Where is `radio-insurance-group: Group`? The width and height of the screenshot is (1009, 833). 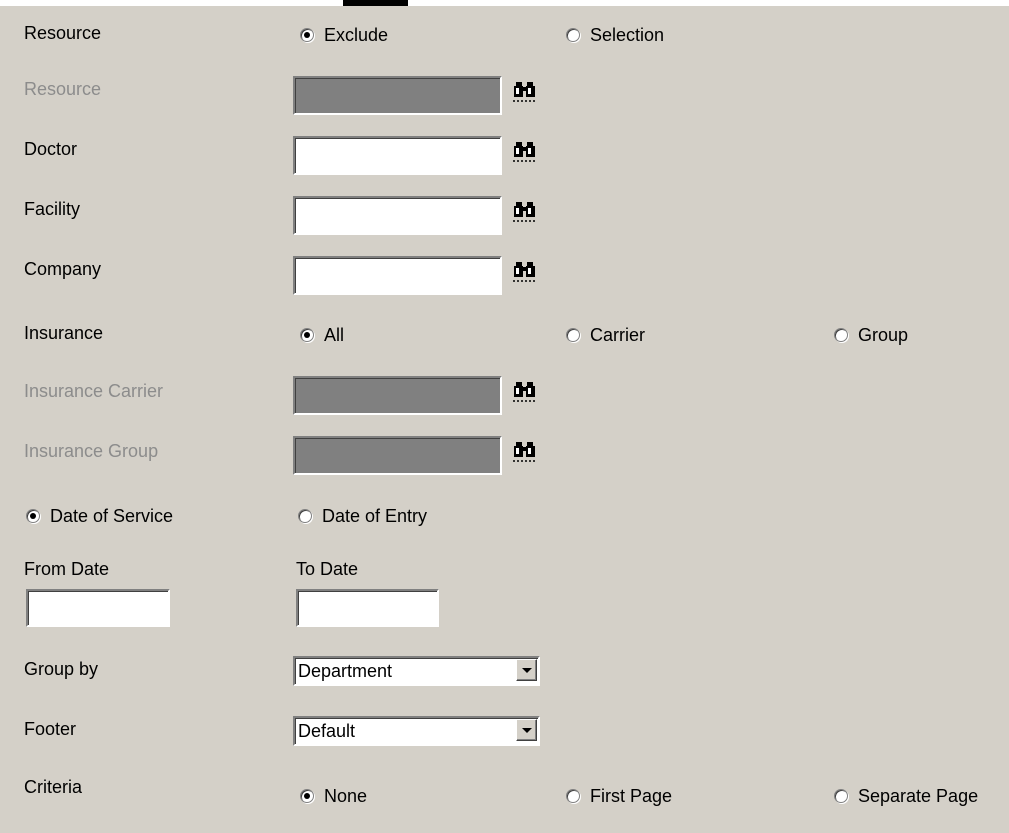
radio-insurance-group: Group is located at coordinates (871, 335).